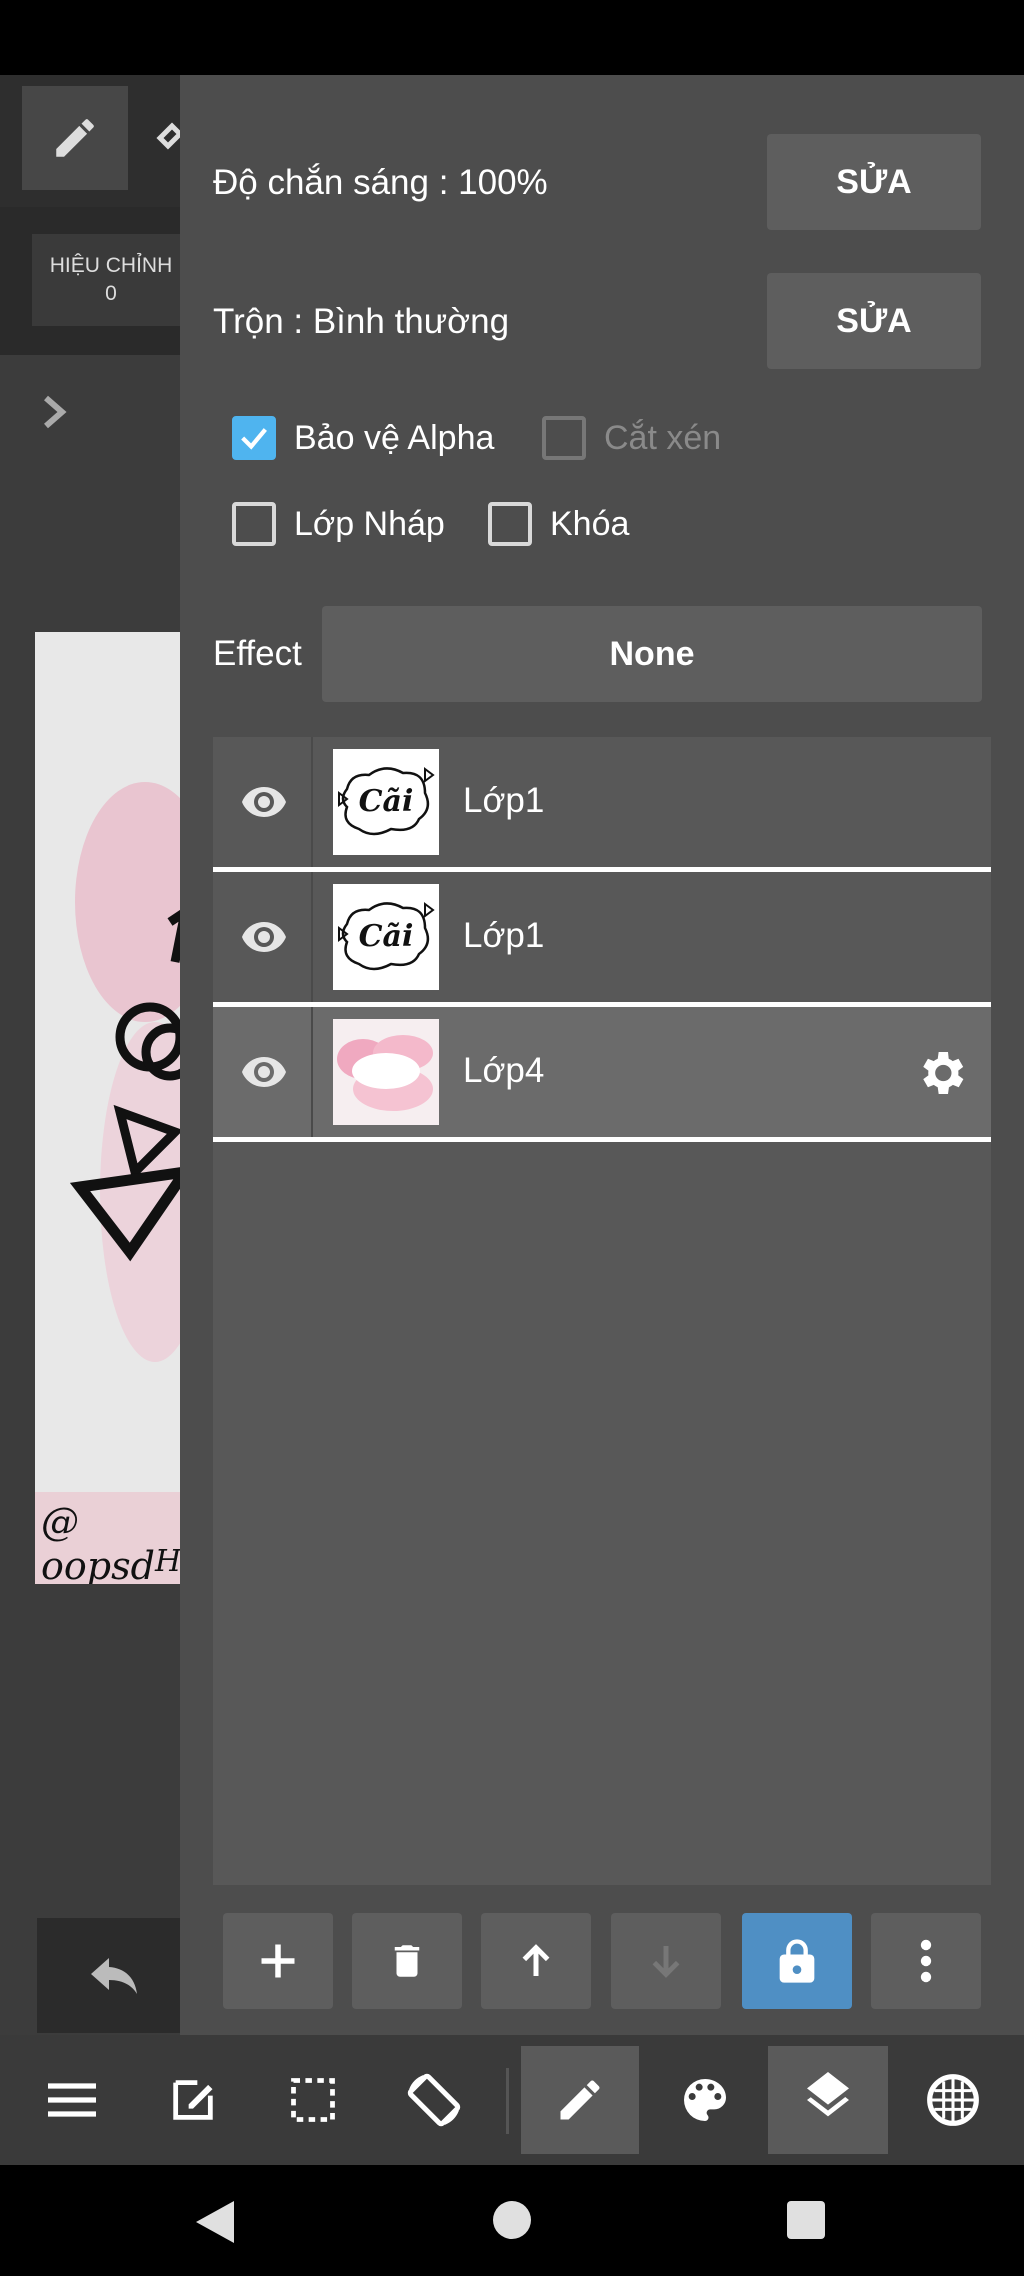  Describe the element at coordinates (111, 293) in the screenshot. I see `correction-value: 0` at that location.